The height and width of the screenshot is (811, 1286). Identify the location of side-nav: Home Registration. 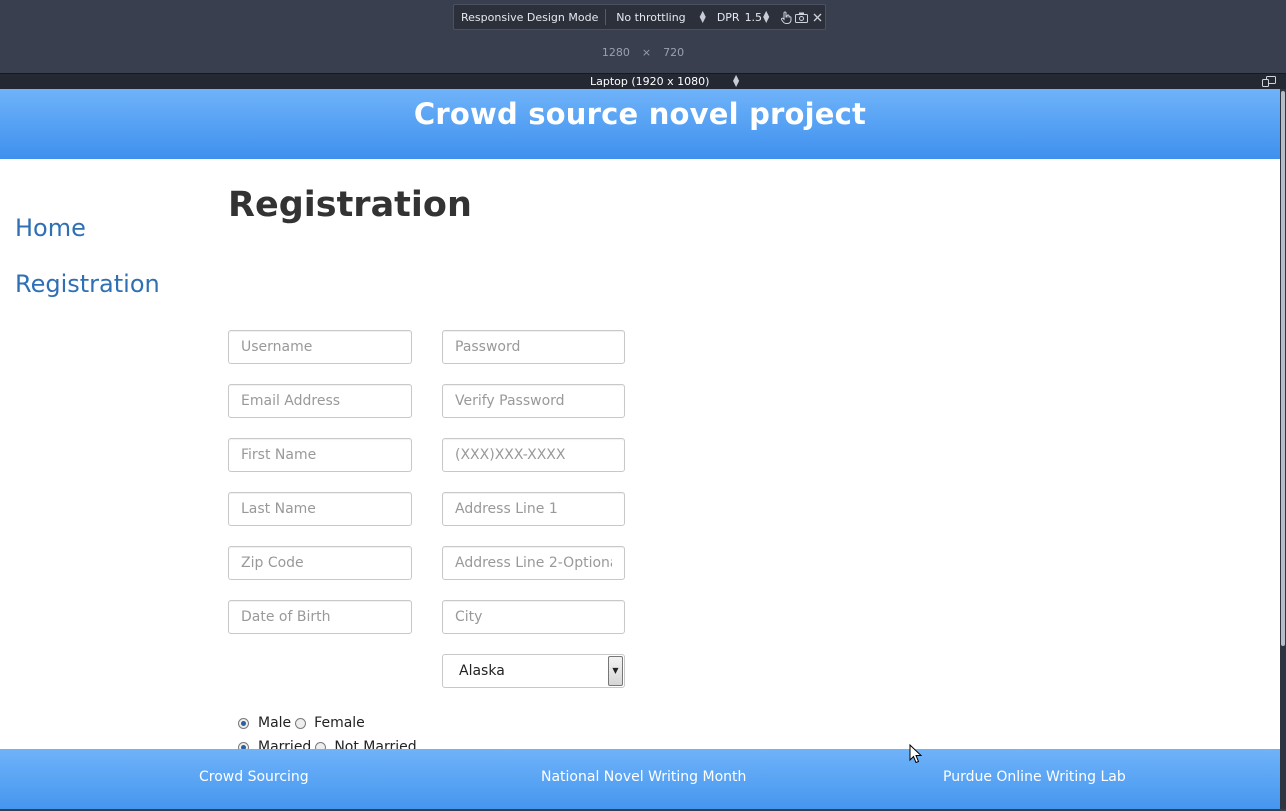
(87, 263).